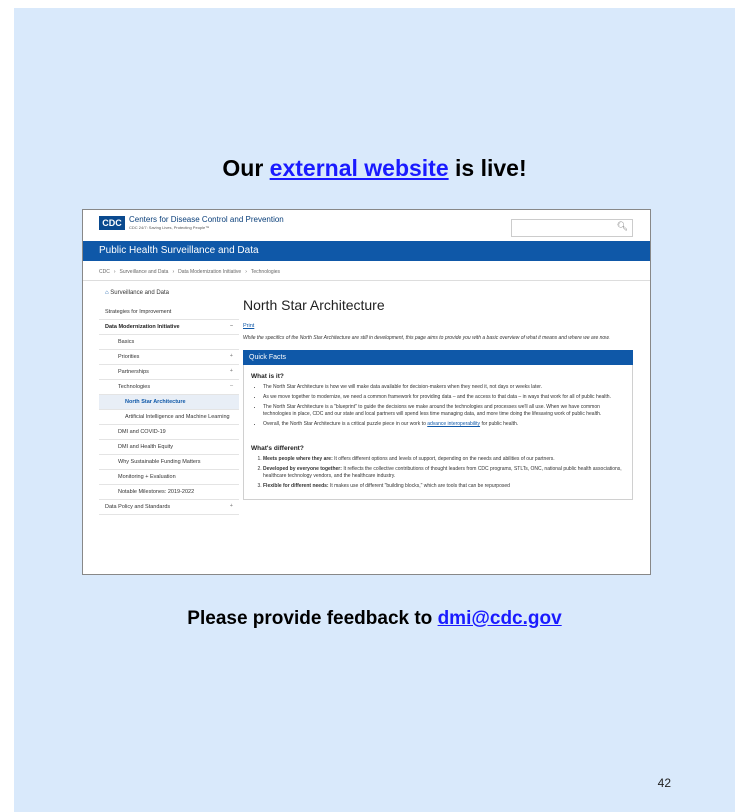  Describe the element at coordinates (138, 312) in the screenshot. I see `sidebar-item-label: Strategies for Improvement` at that location.